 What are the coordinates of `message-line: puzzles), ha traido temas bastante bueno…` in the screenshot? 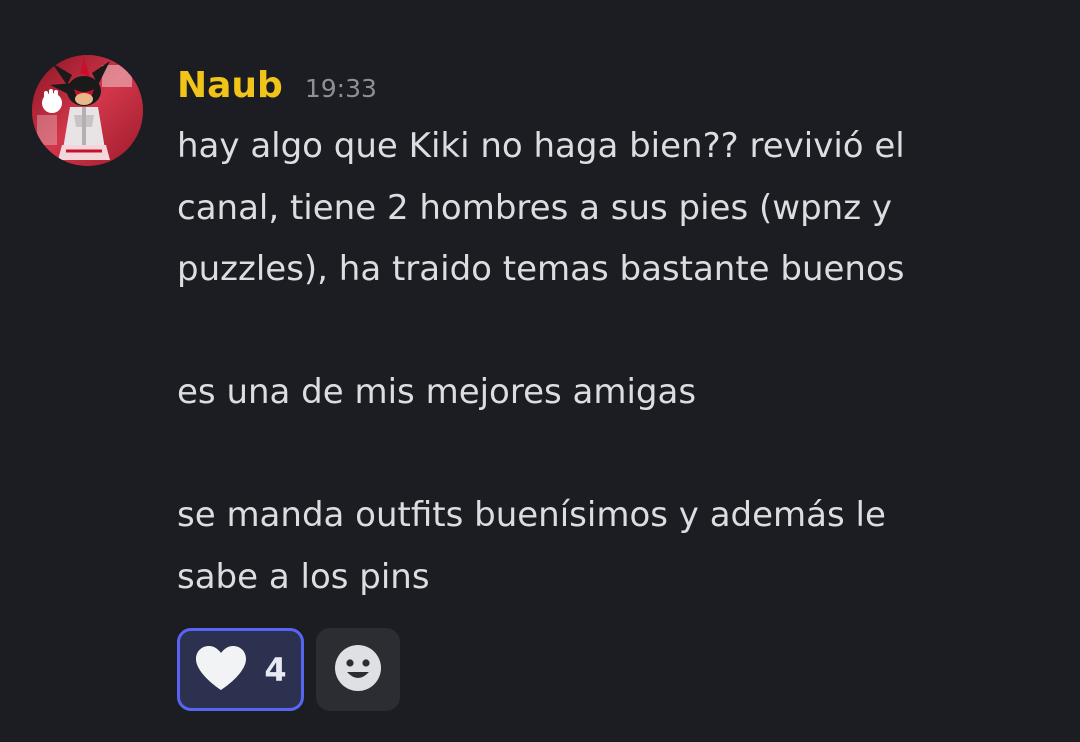 It's located at (541, 269).